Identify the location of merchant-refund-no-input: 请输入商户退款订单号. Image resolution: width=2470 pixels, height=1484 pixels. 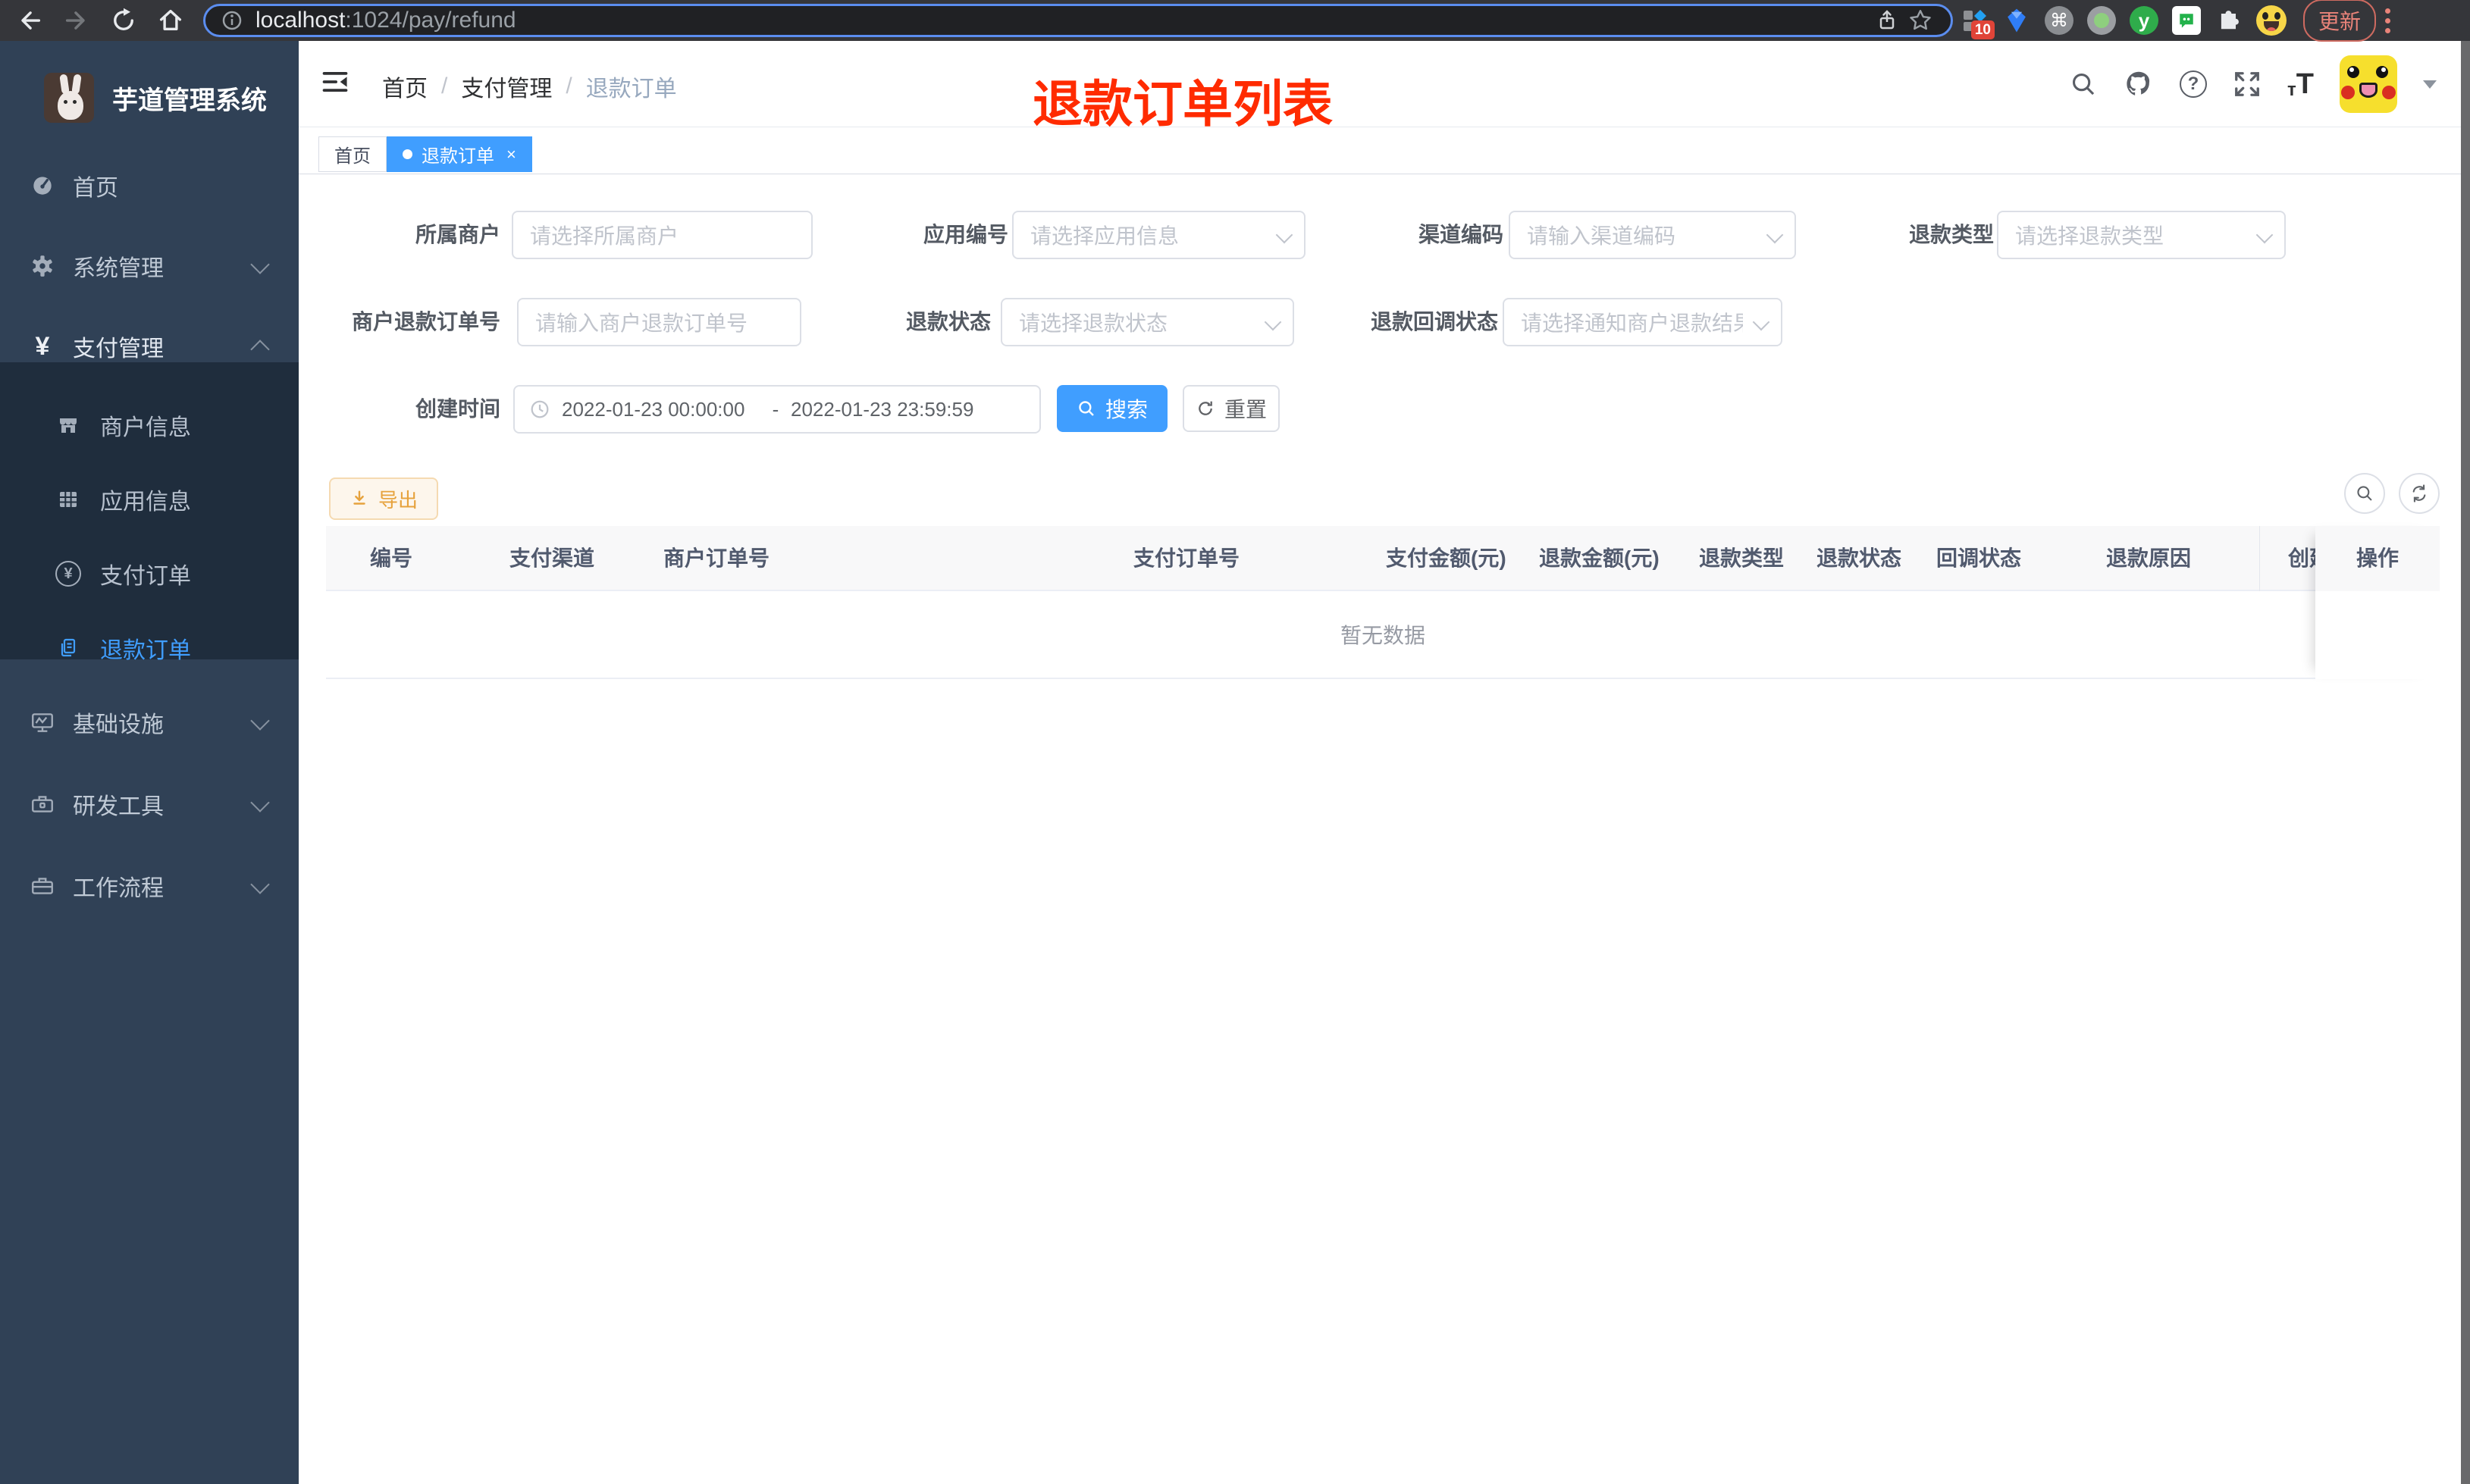
(659, 322).